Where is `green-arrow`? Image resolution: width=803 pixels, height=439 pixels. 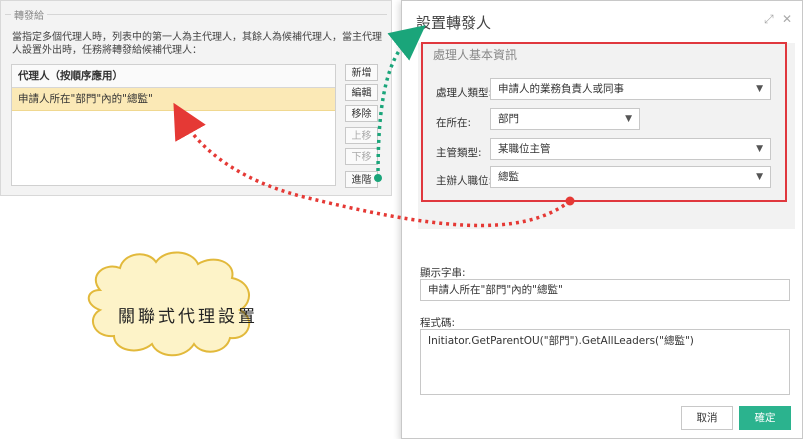
green-arrow is located at coordinates (400, 103).